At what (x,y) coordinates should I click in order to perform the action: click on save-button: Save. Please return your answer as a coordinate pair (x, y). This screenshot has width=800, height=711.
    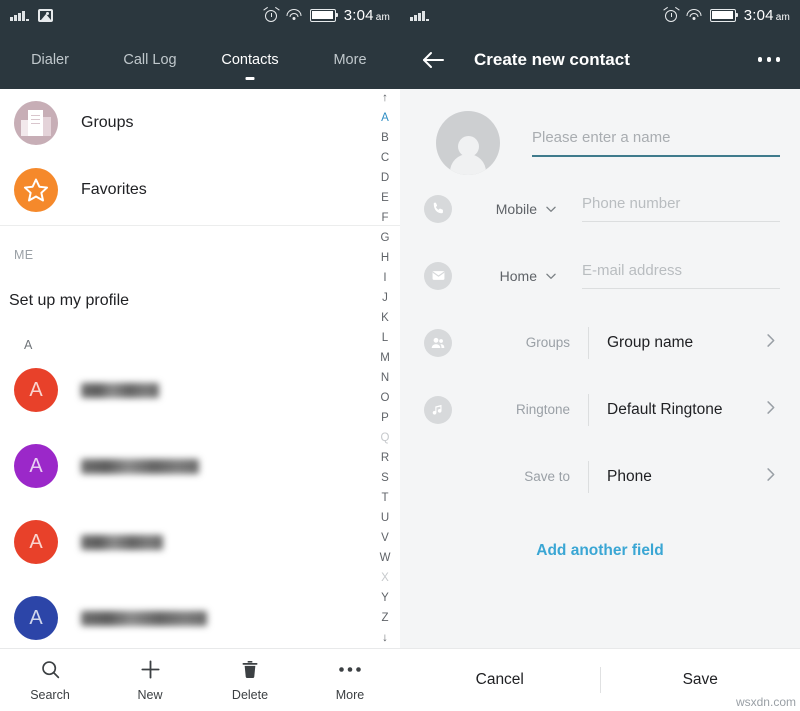
    Looking at the image, I should click on (700, 680).